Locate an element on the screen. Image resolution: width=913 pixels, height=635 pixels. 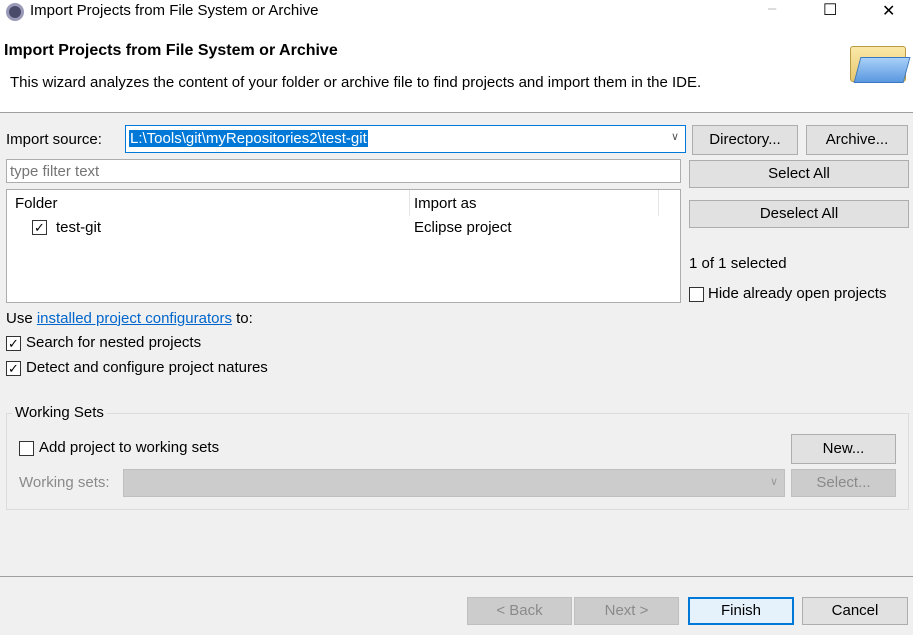
select-all-button: Select All is located at coordinates (799, 174).